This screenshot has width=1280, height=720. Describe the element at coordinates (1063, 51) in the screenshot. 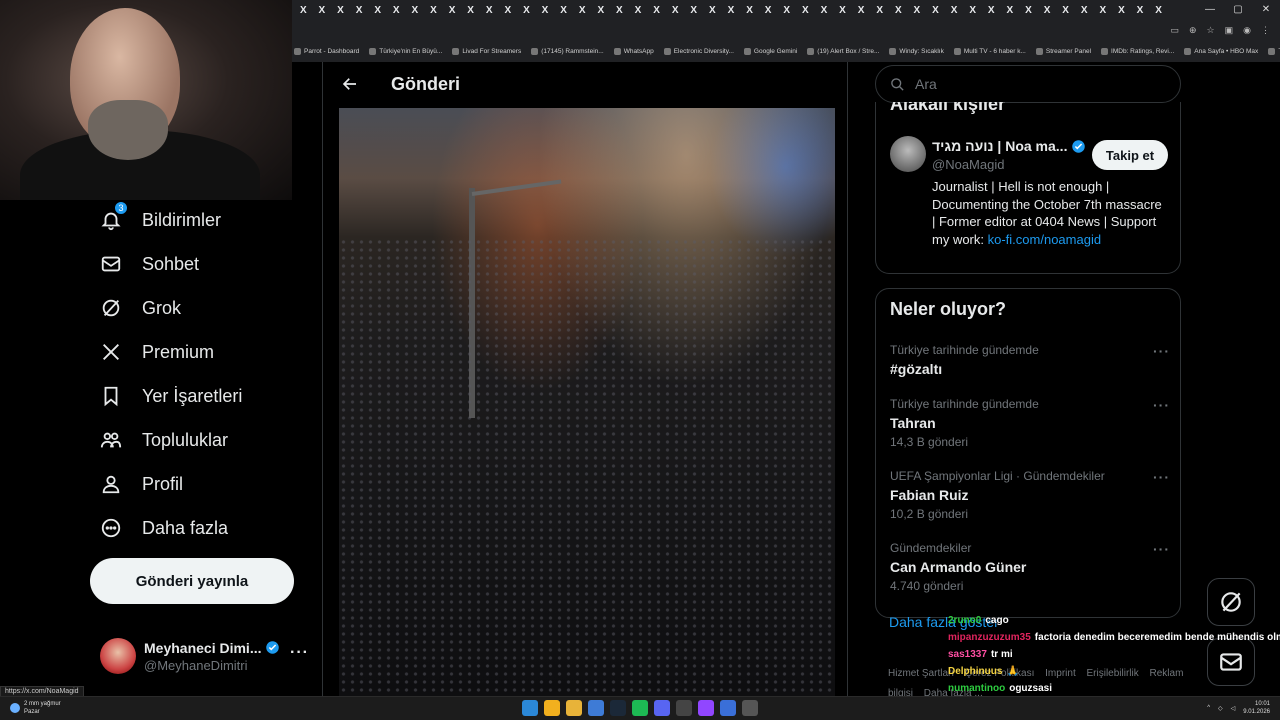

I see `bookmark-item: Streamer Panel` at that location.